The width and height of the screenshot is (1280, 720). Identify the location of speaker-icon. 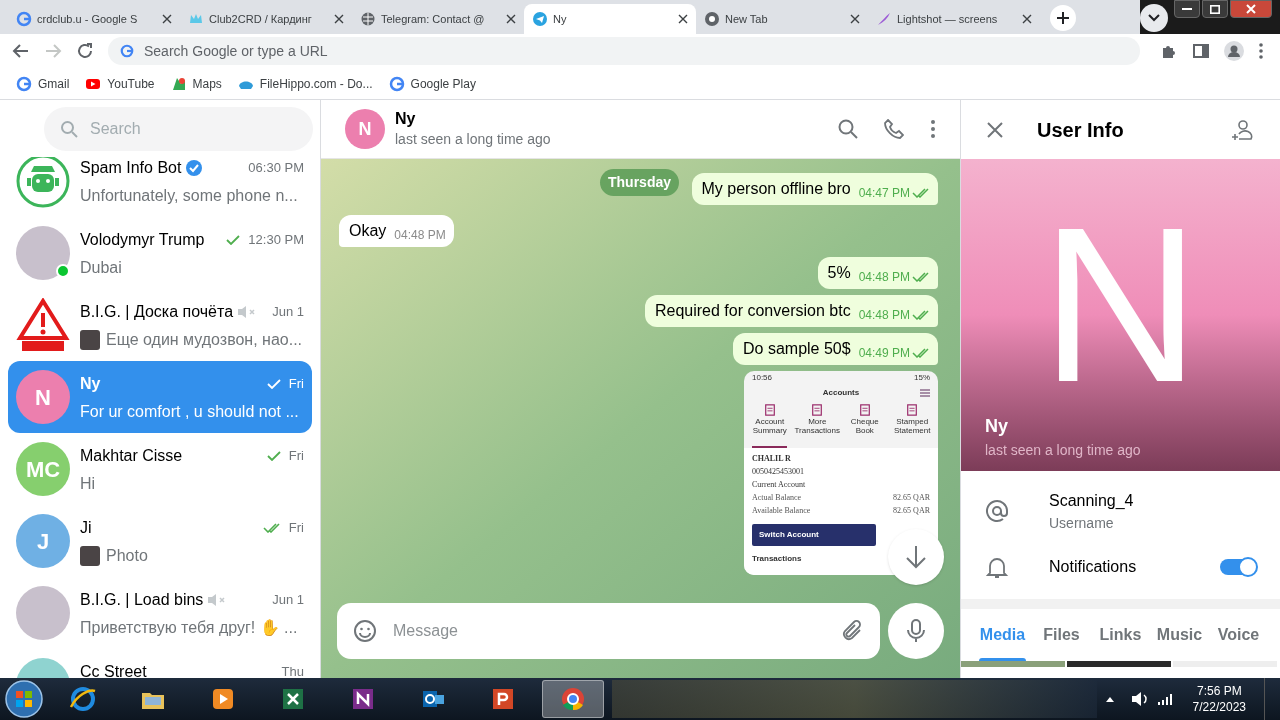
(1139, 699).